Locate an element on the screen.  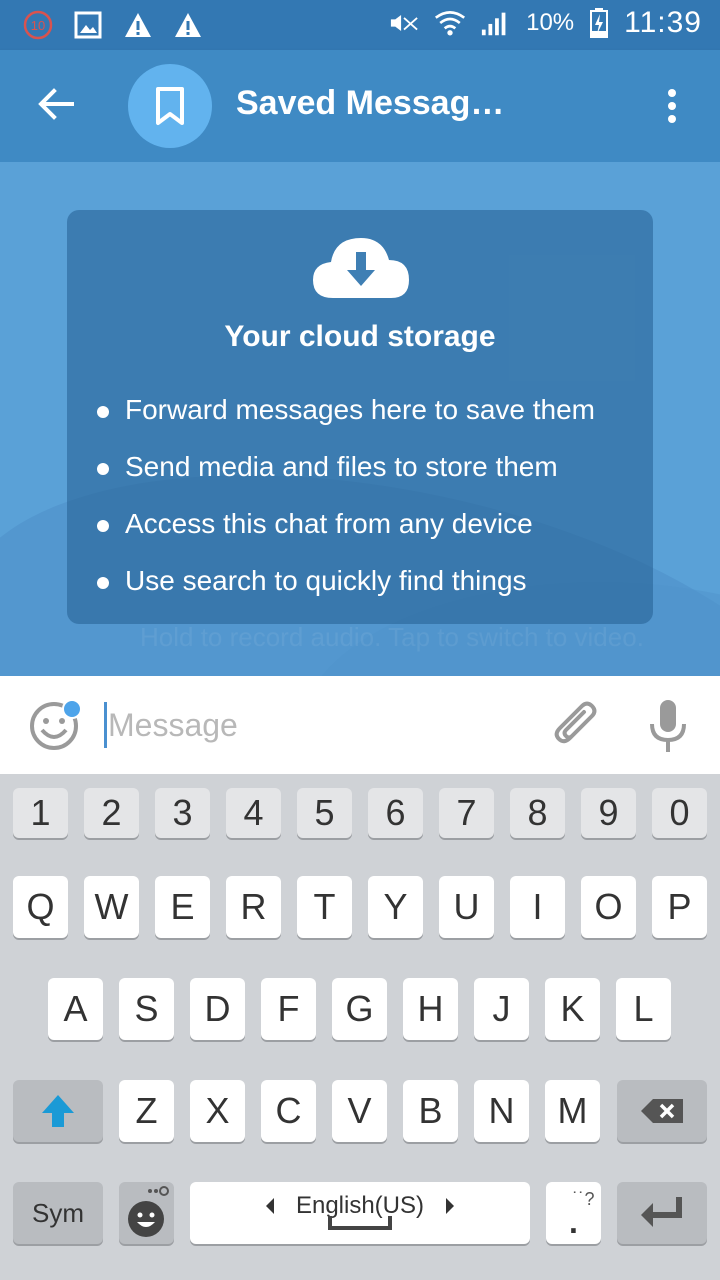
signal-icon is located at coordinates (496, 23).